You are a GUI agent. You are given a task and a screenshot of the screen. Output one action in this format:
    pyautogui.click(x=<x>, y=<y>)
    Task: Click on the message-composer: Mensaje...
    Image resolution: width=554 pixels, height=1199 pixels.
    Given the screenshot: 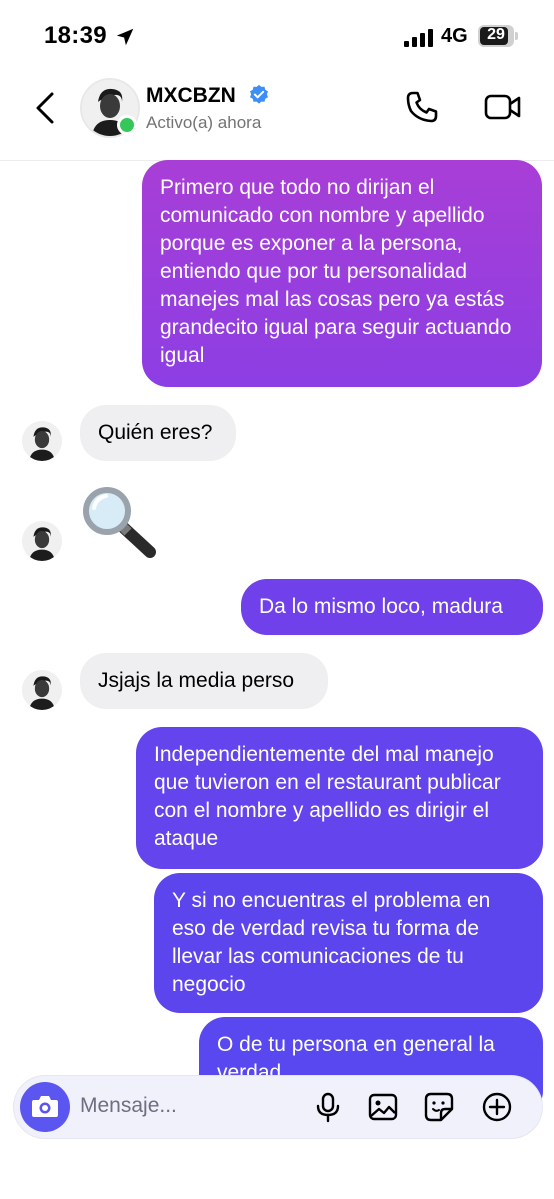 What is the action you would take?
    pyautogui.click(x=278, y=1107)
    